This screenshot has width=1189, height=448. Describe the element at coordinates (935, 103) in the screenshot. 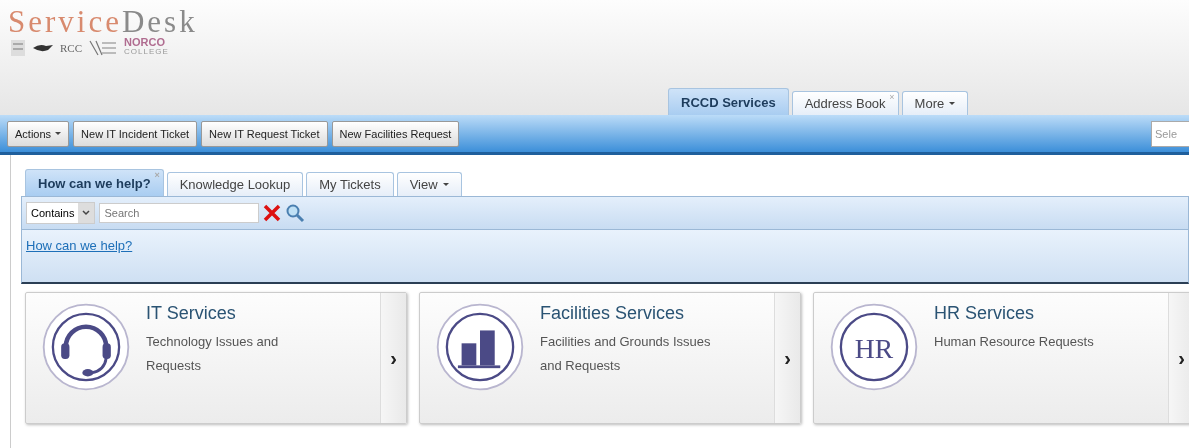

I see `tab: More` at that location.